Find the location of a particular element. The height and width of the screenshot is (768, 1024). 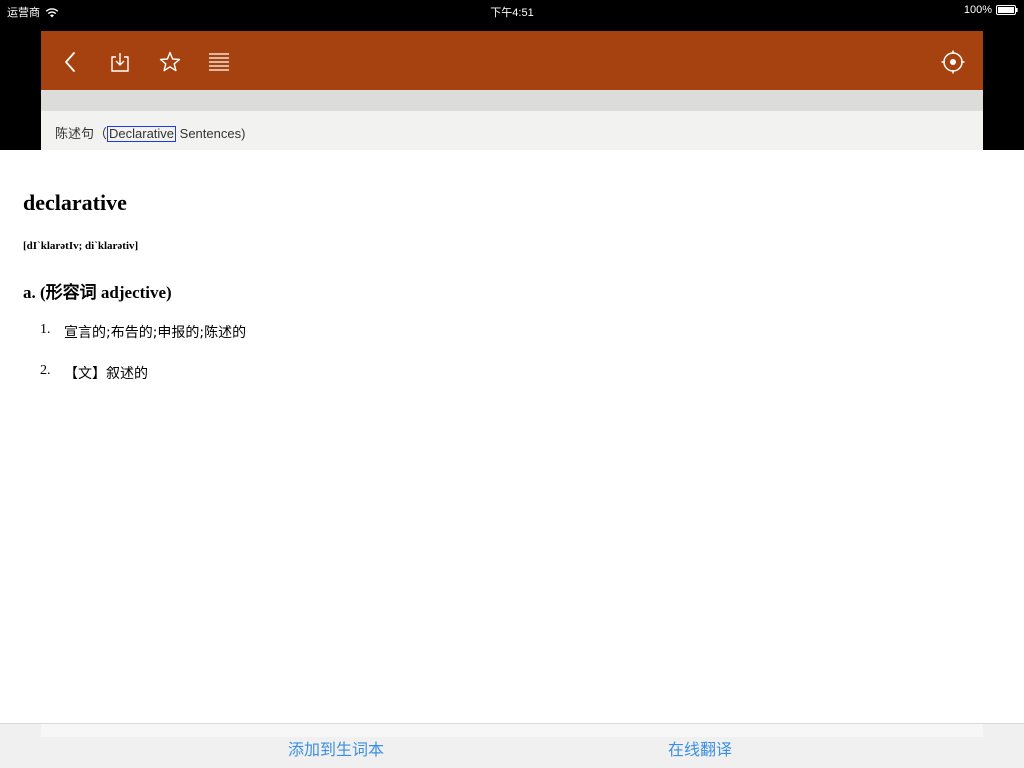

bottom-action-bar: 添加到生词本 在线翻译 is located at coordinates (512, 745).